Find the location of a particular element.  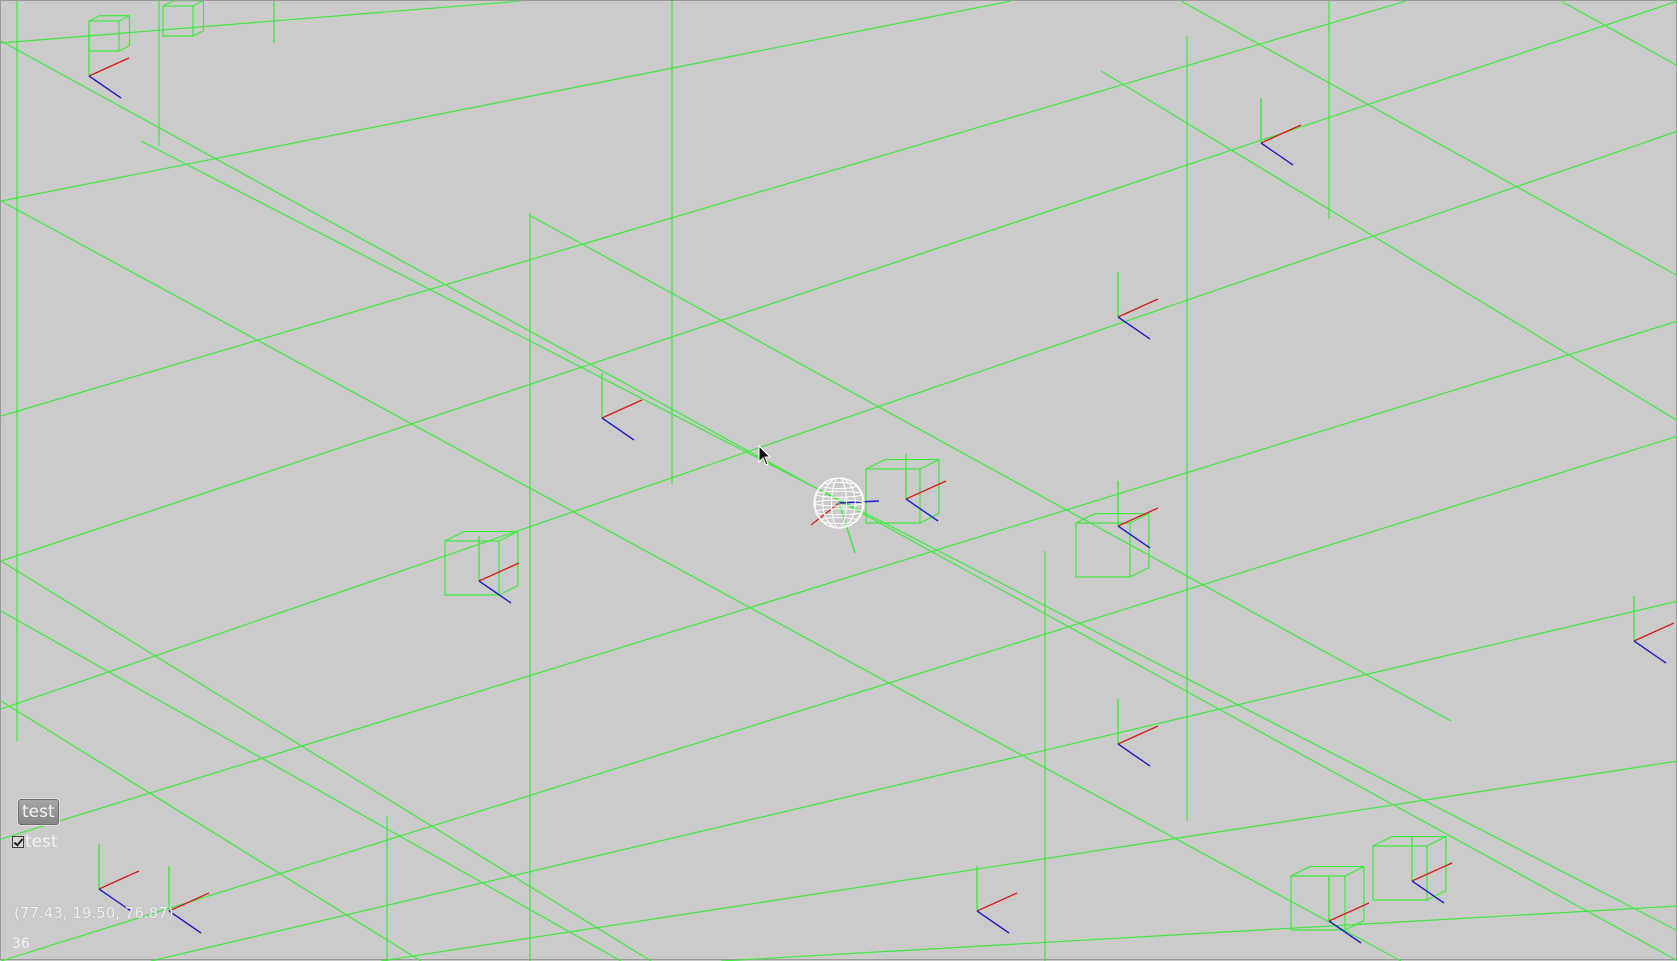

test-checkbox-label: test is located at coordinates (41, 842).